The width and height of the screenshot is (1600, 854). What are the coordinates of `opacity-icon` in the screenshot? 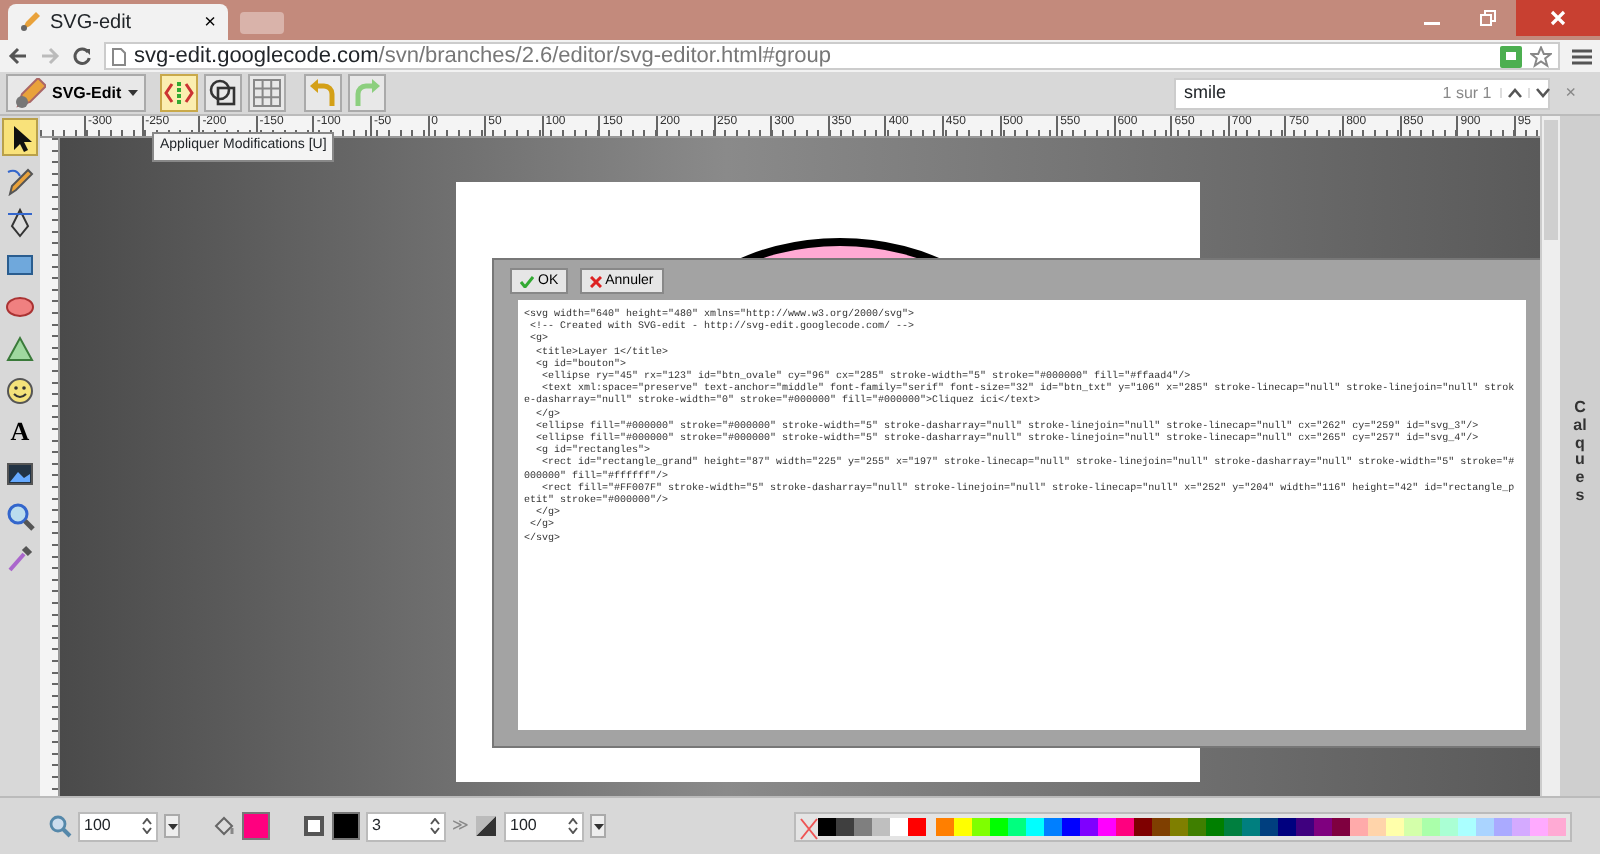 It's located at (486, 826).